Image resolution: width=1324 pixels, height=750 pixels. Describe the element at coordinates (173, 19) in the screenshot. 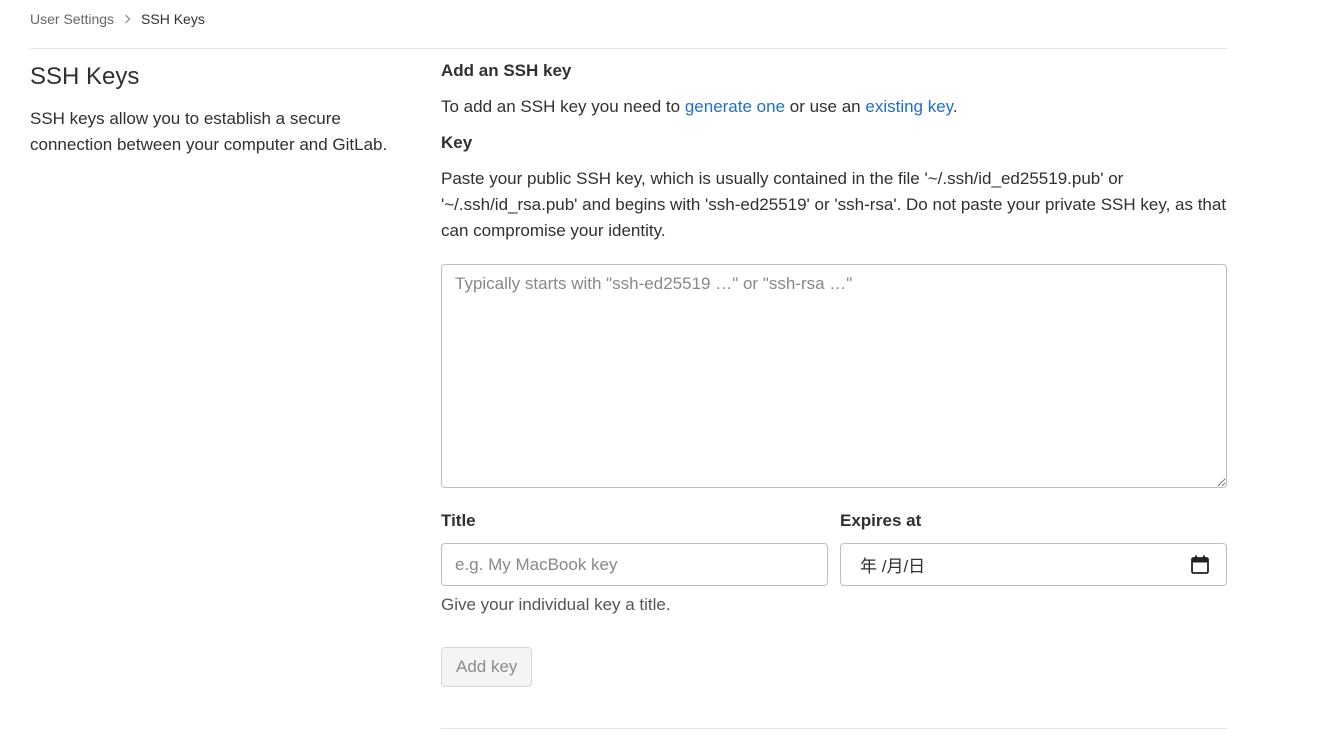

I see `breadcrumb-current: SSH Keys` at that location.